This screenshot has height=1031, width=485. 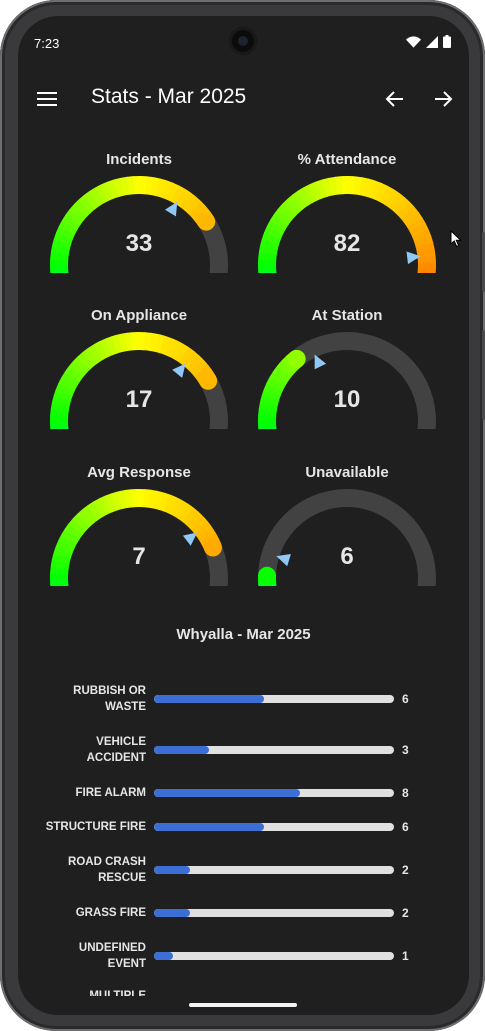 I want to click on previous-month-button, so click(x=395, y=99).